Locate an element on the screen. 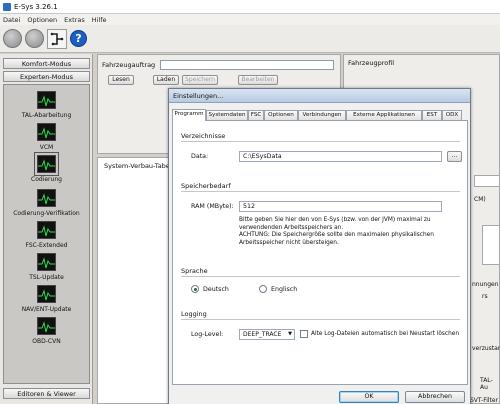  system-verbau-tabelle-title: System-Verbau-Tabelle is located at coordinates (141, 166).